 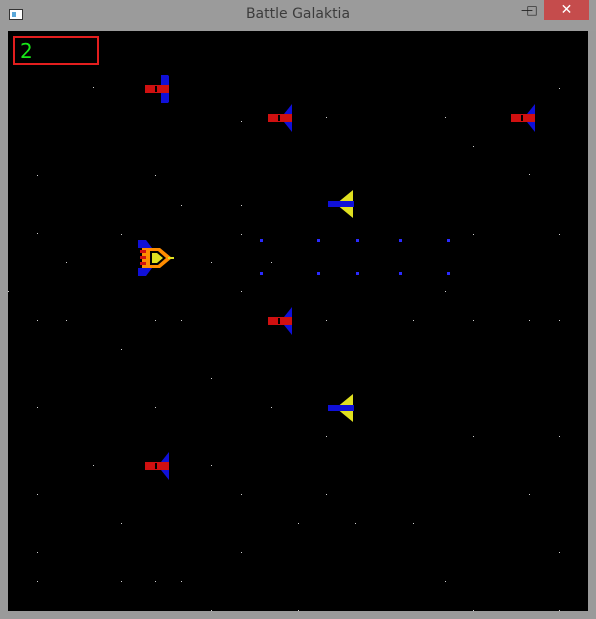 I want to click on maximize-button: □, so click(x=532, y=10).